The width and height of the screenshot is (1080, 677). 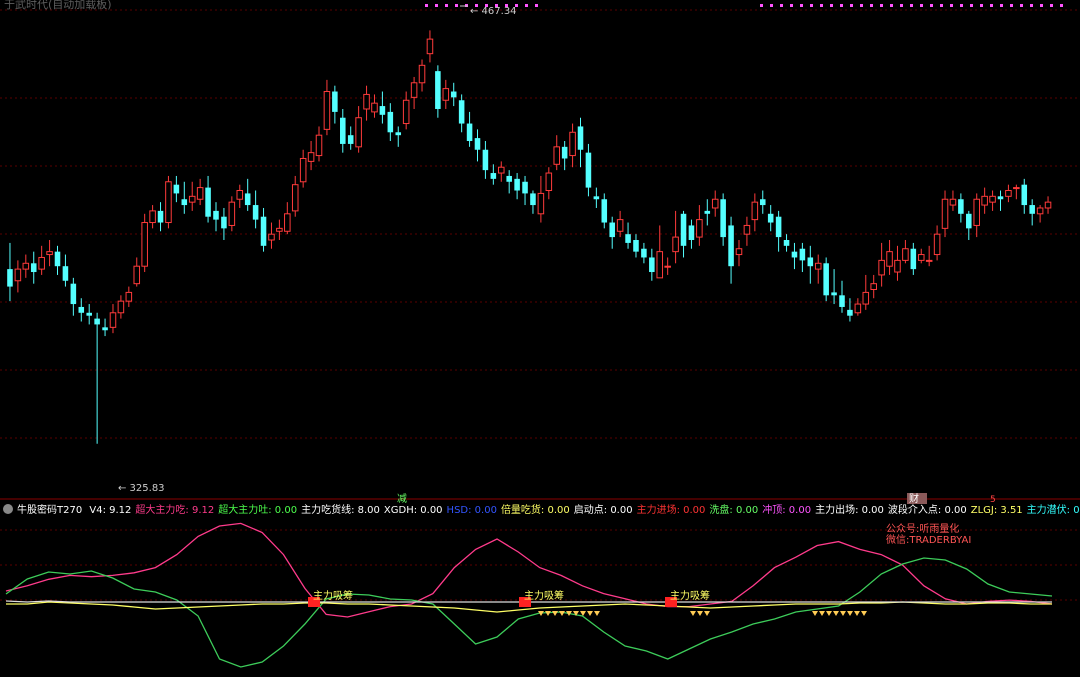 What do you see at coordinates (141, 488) in the screenshot?
I see `low-price-label: ← 325.83` at bounding box center [141, 488].